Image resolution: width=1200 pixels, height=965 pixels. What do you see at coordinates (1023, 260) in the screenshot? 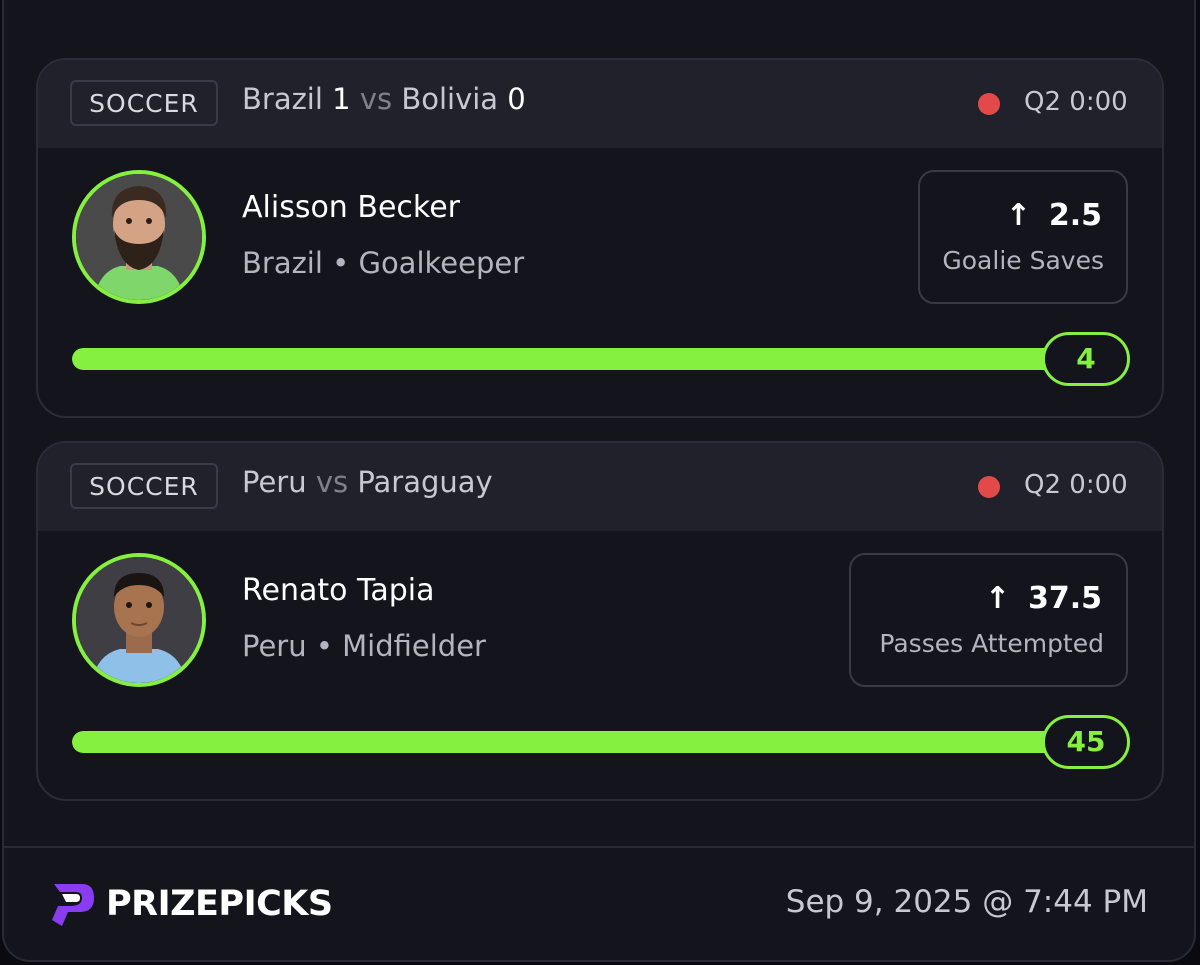
I see `stat-type: Goalie Saves` at bounding box center [1023, 260].